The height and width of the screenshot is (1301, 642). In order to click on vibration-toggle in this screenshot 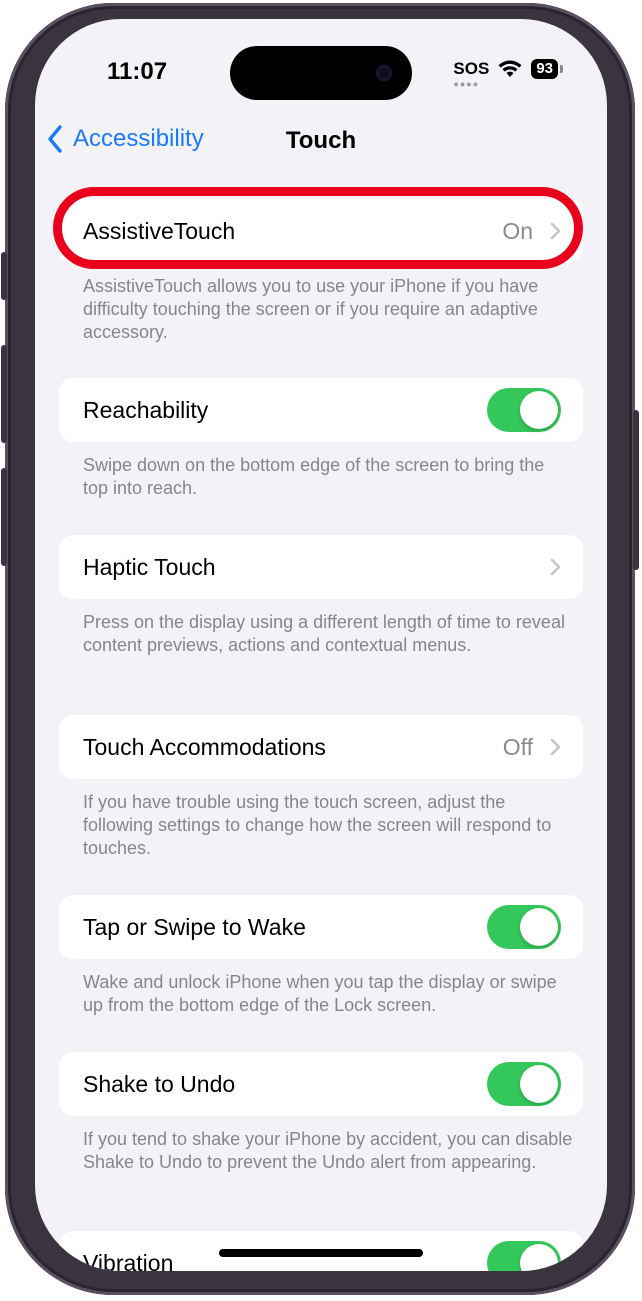, I will do `click(524, 1256)`.